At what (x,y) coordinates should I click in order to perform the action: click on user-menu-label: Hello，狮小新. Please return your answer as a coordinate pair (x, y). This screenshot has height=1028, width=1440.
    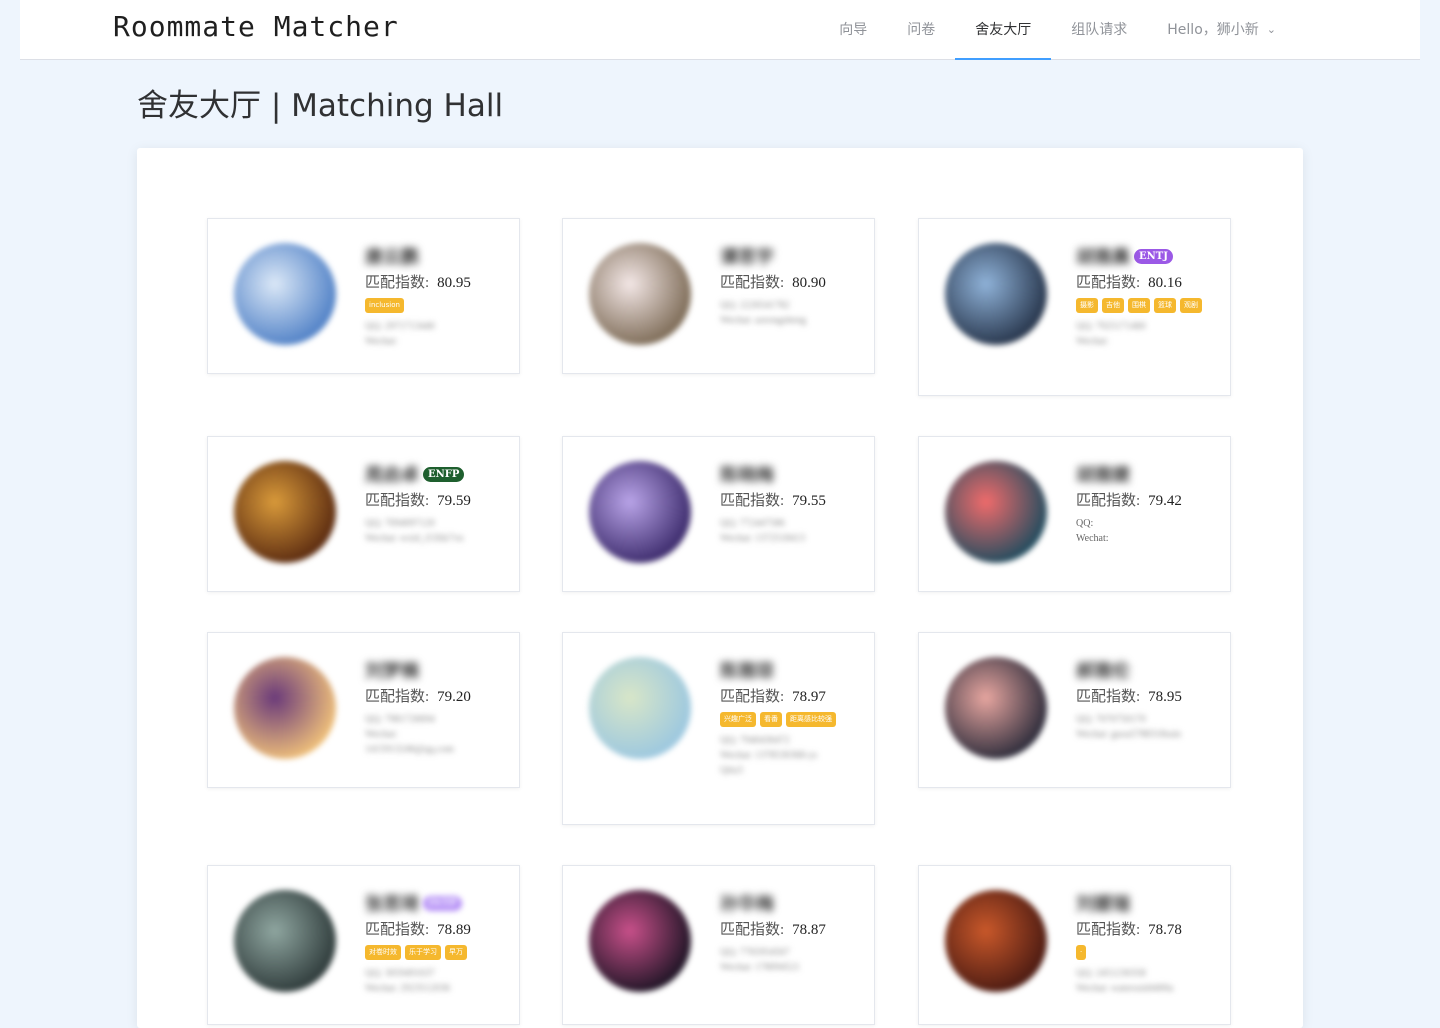
    Looking at the image, I should click on (1213, 30).